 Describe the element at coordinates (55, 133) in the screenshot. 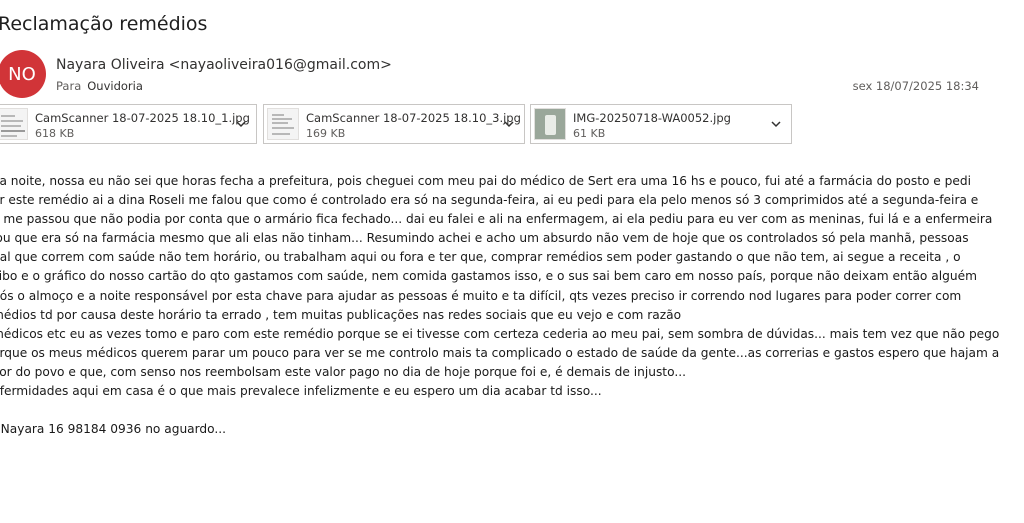

I see `attachment-size: 618 KB` at that location.